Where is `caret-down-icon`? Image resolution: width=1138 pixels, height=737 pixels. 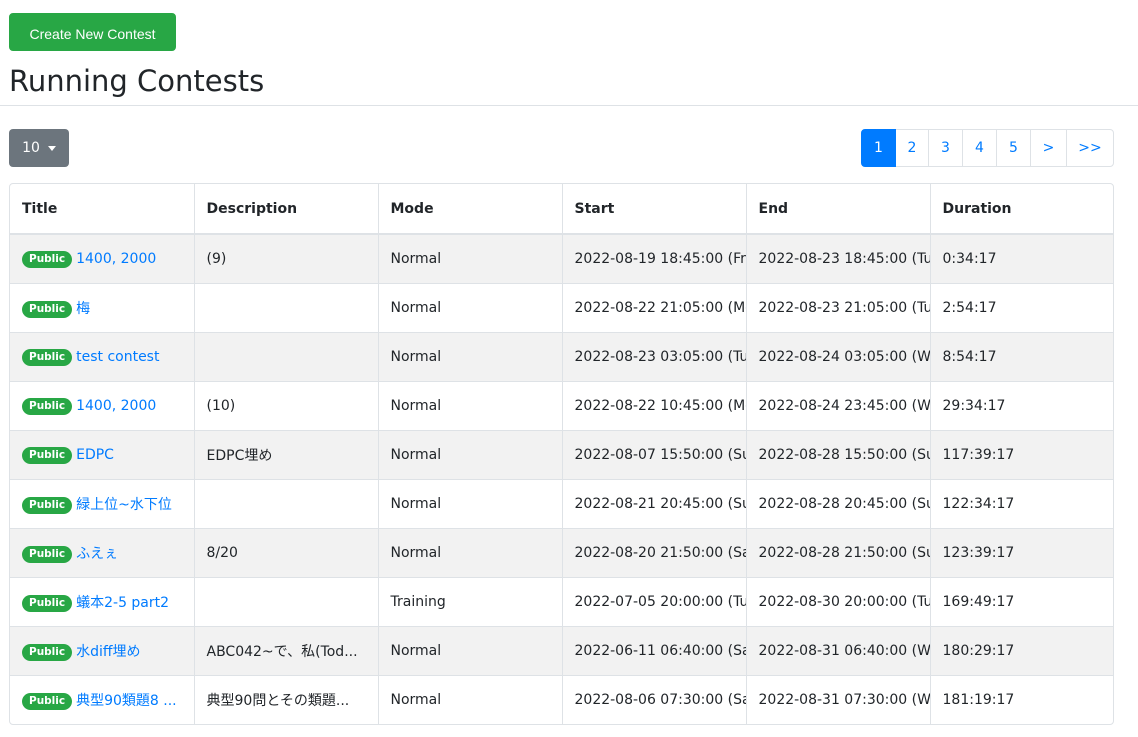 caret-down-icon is located at coordinates (51, 148).